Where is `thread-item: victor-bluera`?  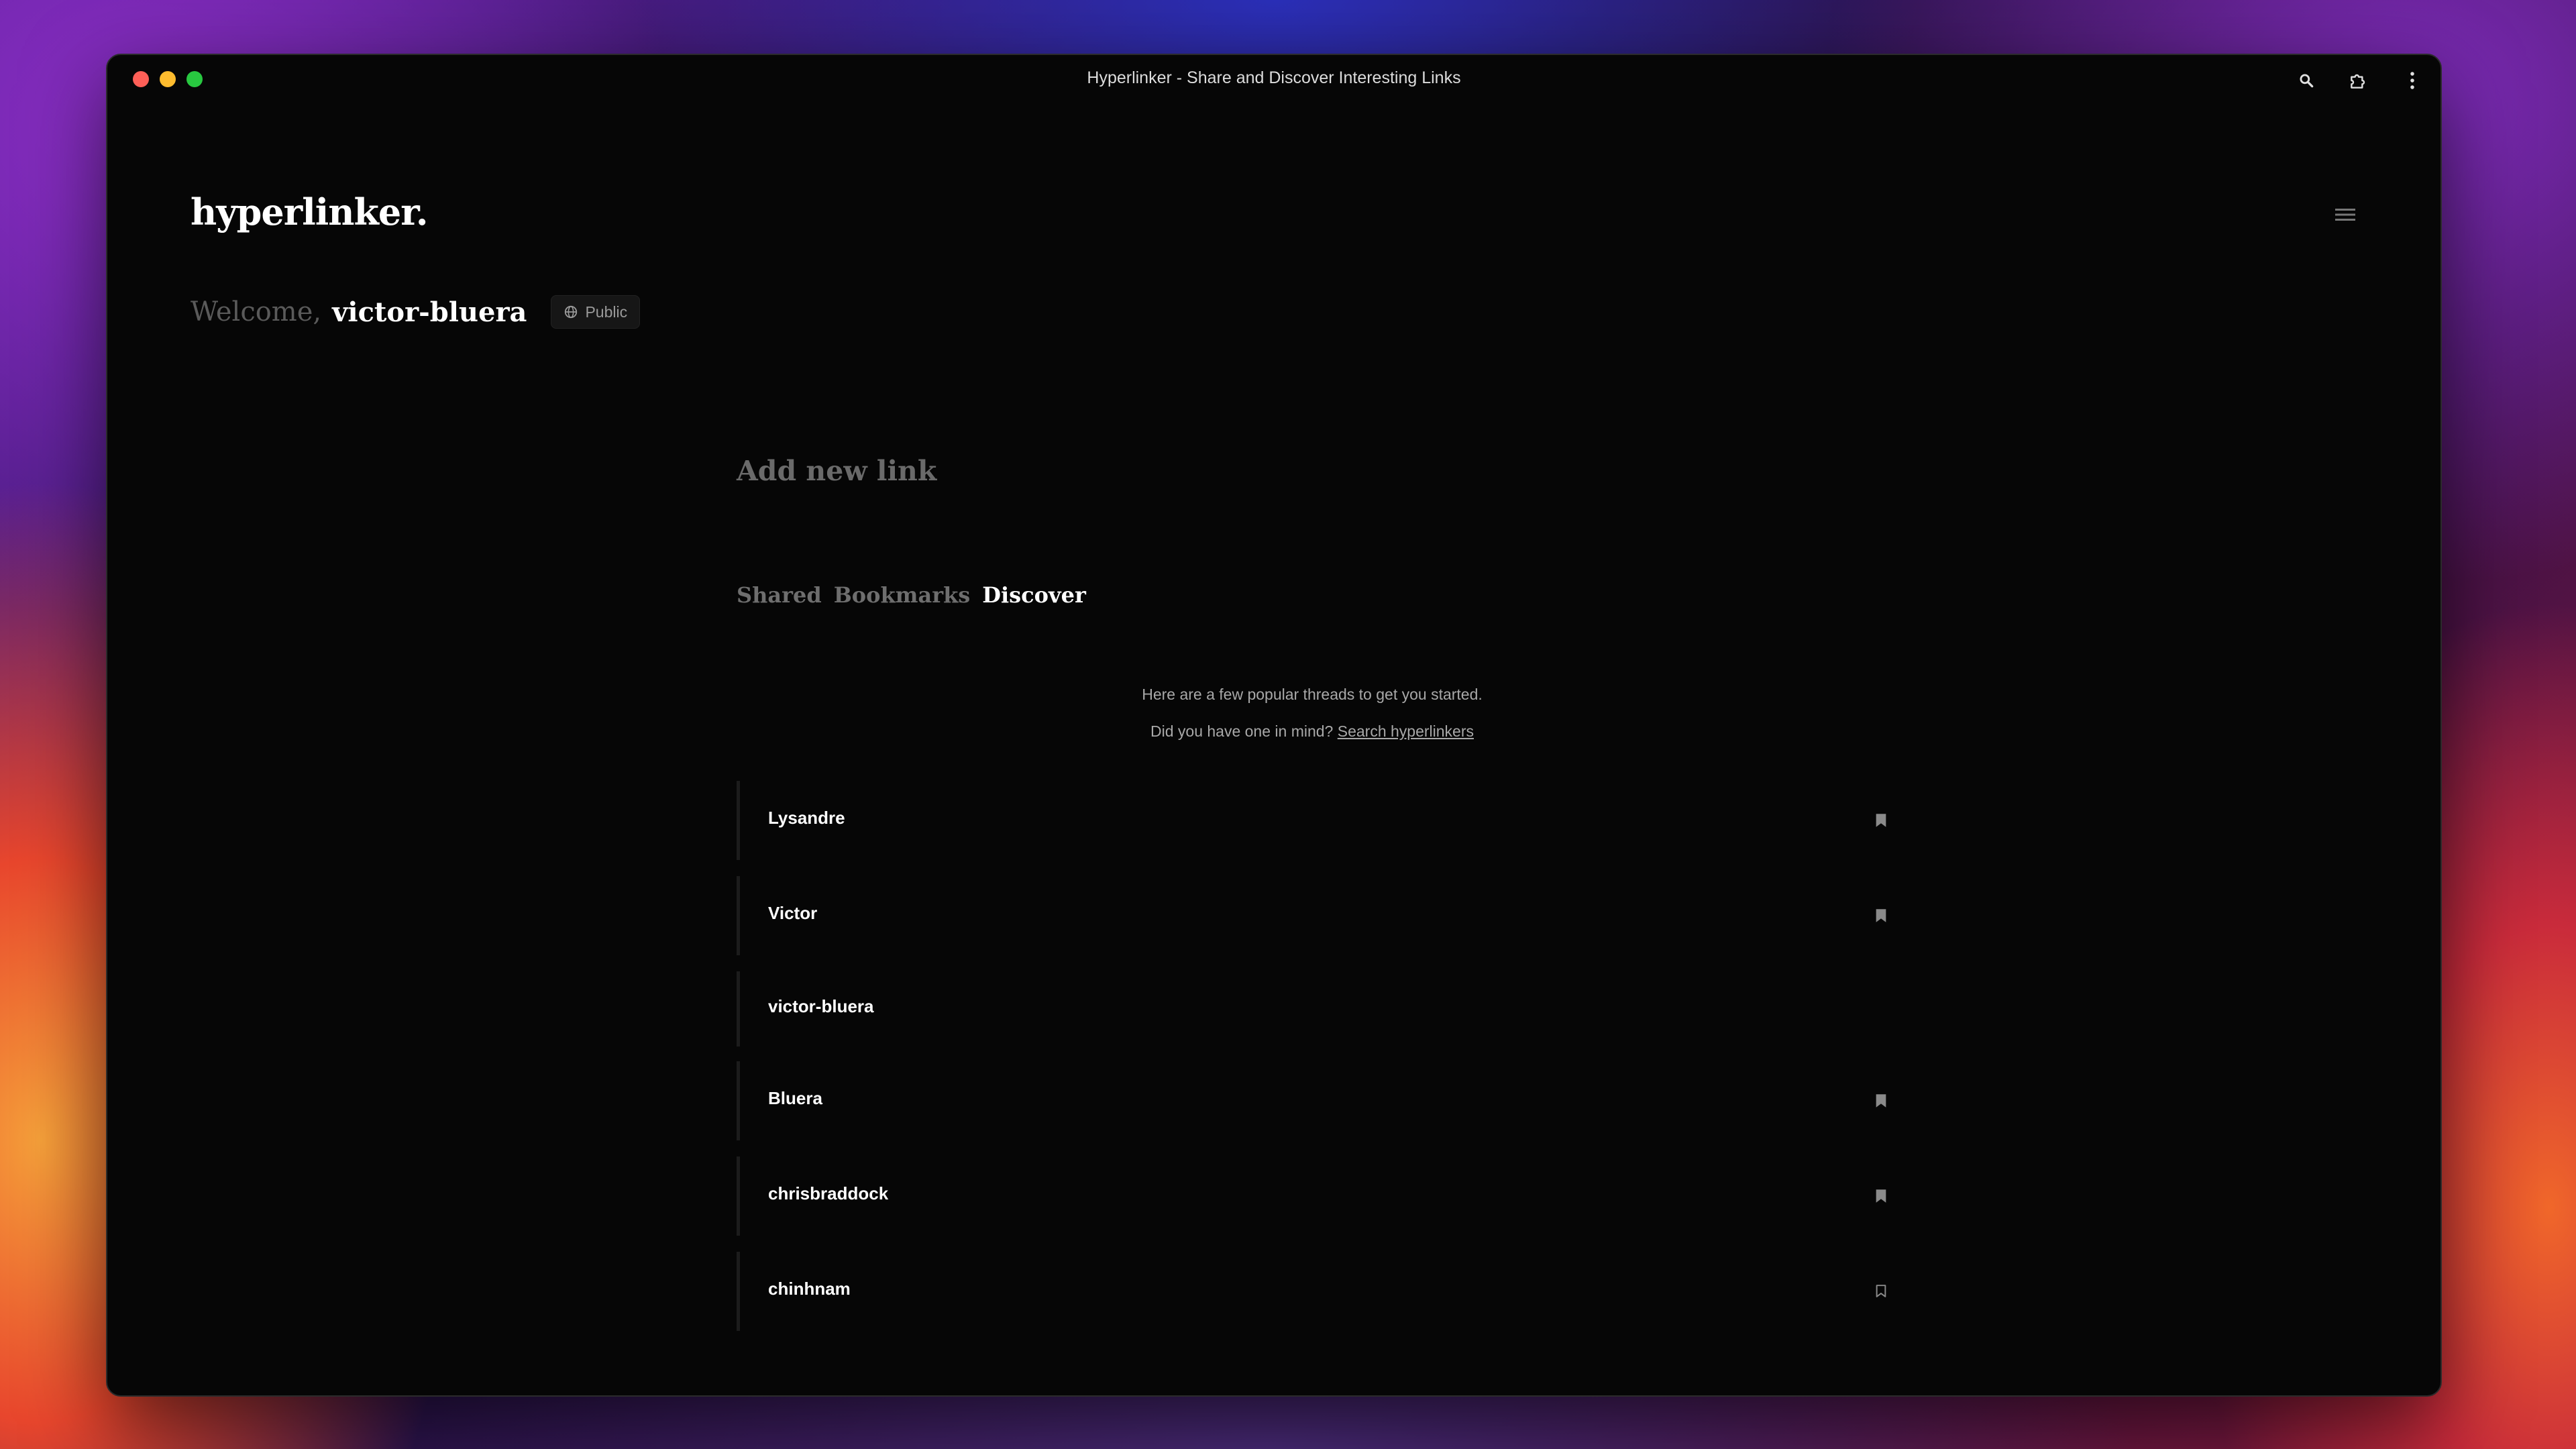
thread-item: victor-bluera is located at coordinates (1312, 1008).